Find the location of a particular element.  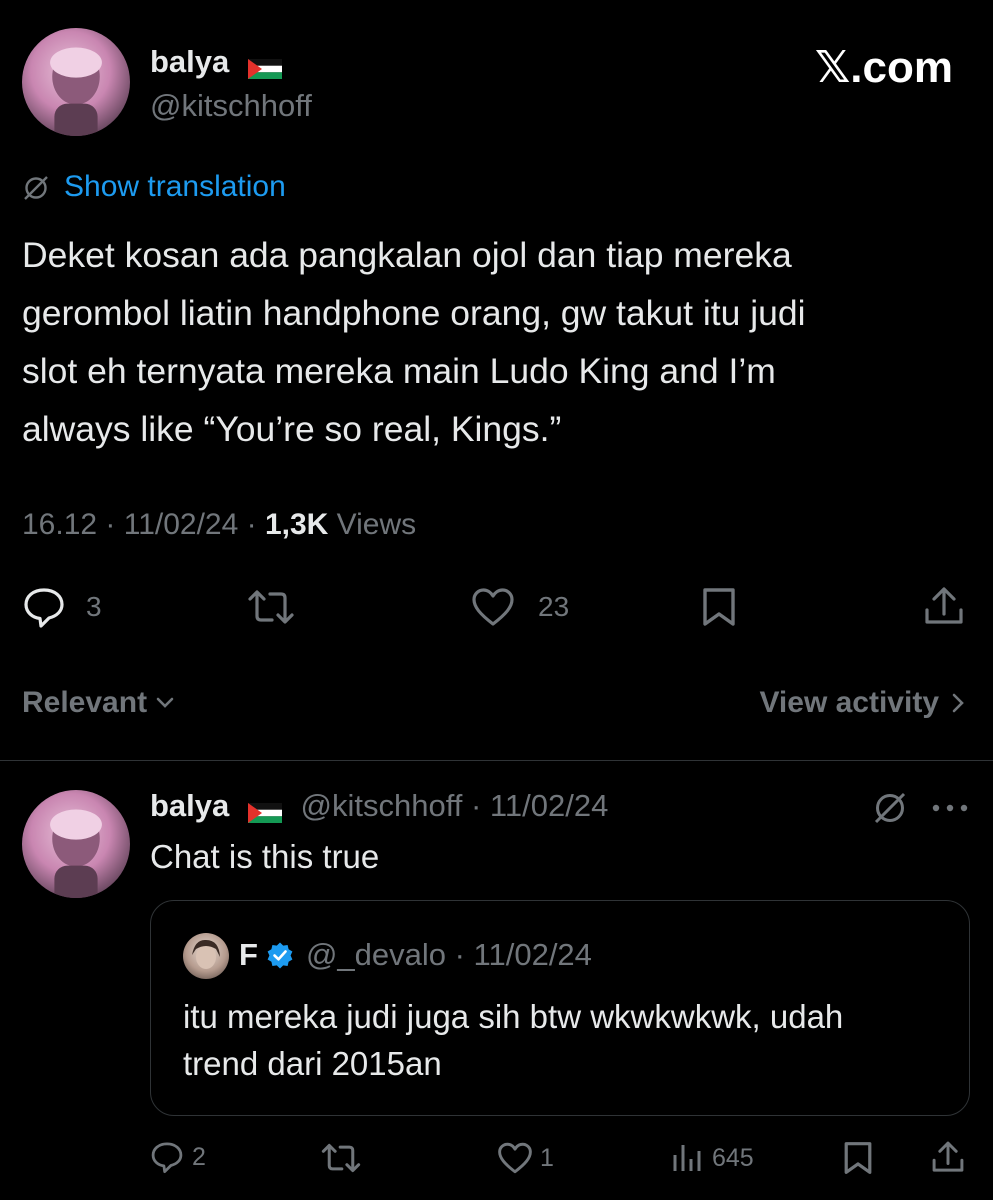

view-activity-label: View activity is located at coordinates (849, 702).